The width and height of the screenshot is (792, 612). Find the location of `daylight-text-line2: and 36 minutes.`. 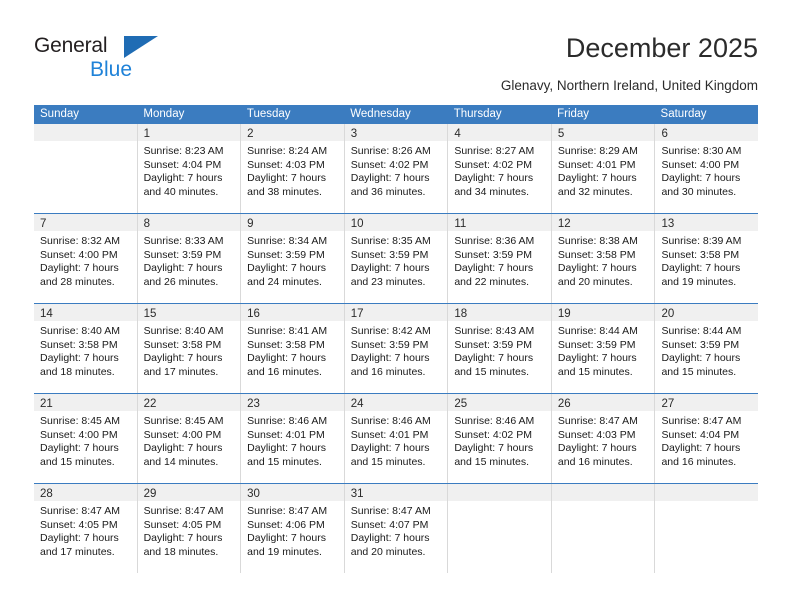

daylight-text-line2: and 36 minutes. is located at coordinates (388, 191).